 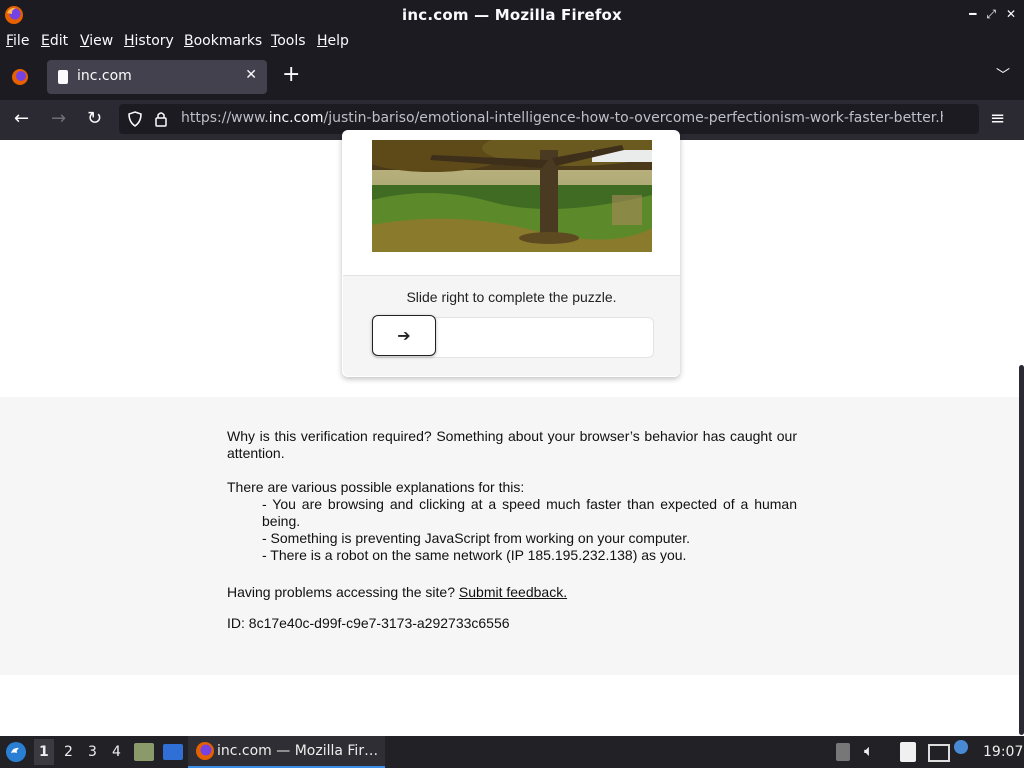 What do you see at coordinates (96, 41) in the screenshot?
I see `menu-view: View` at bounding box center [96, 41].